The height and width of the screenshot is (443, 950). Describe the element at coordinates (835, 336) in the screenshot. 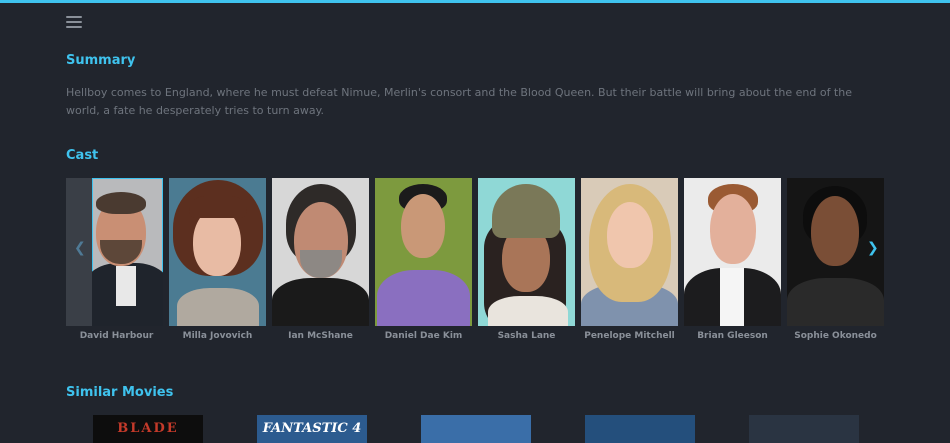

I see `cast-name: Sophie Okonedo` at that location.